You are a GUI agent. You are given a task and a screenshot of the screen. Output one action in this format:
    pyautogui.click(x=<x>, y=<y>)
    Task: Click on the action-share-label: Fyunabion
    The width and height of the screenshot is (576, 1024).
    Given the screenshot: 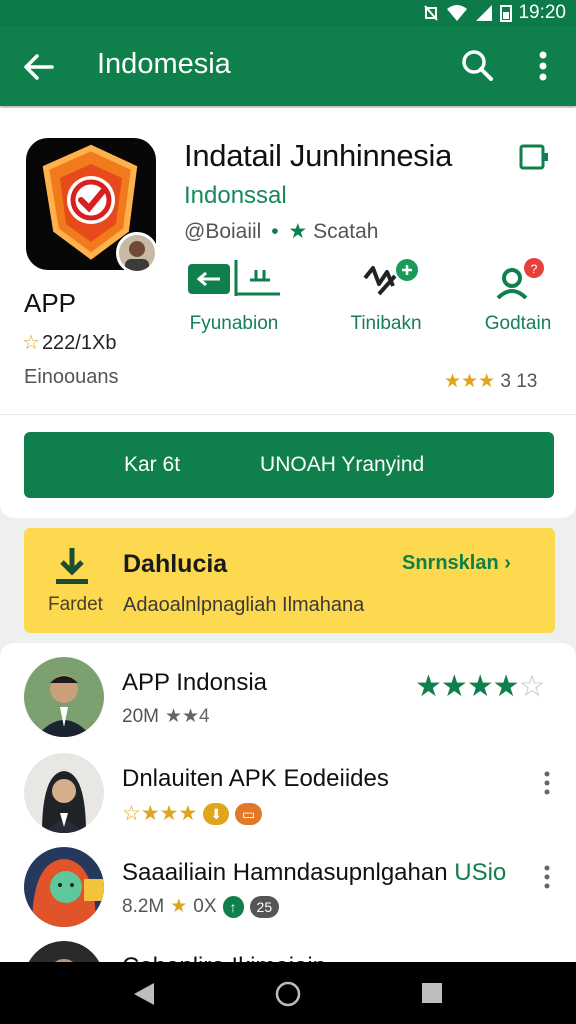 What is the action you would take?
    pyautogui.click(x=234, y=323)
    